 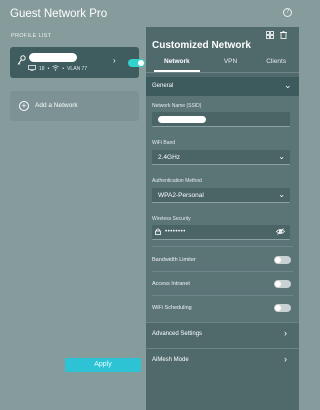 What do you see at coordinates (170, 360) in the screenshot?
I see `aimesh-mode-label: AiMesh Mode` at bounding box center [170, 360].